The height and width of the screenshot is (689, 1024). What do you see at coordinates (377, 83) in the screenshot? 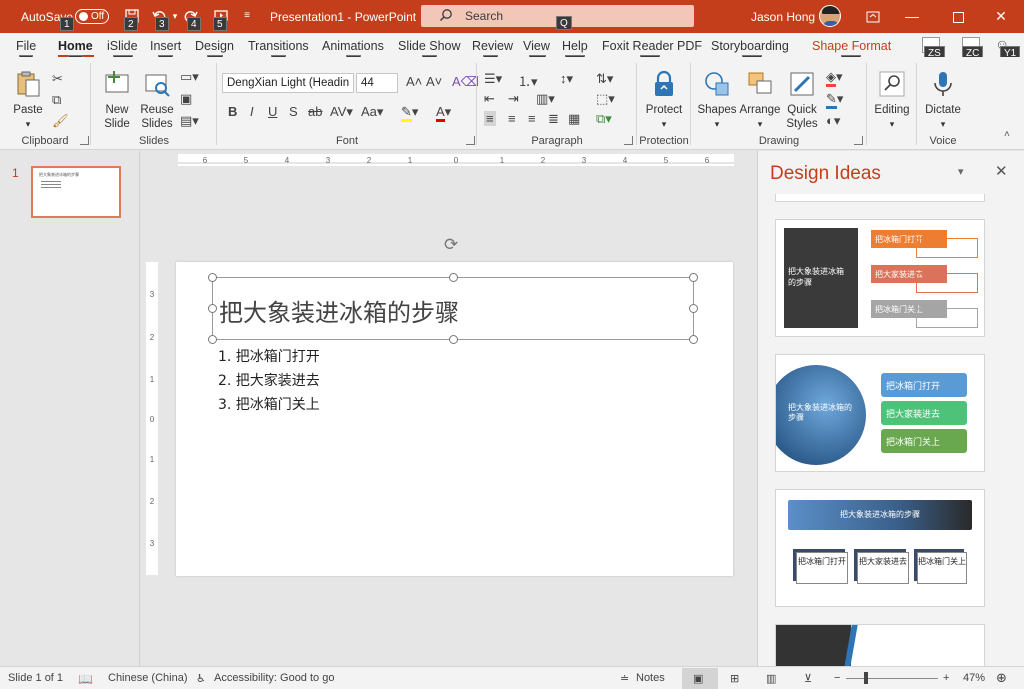
I see `font-size-combobox: 44` at bounding box center [377, 83].